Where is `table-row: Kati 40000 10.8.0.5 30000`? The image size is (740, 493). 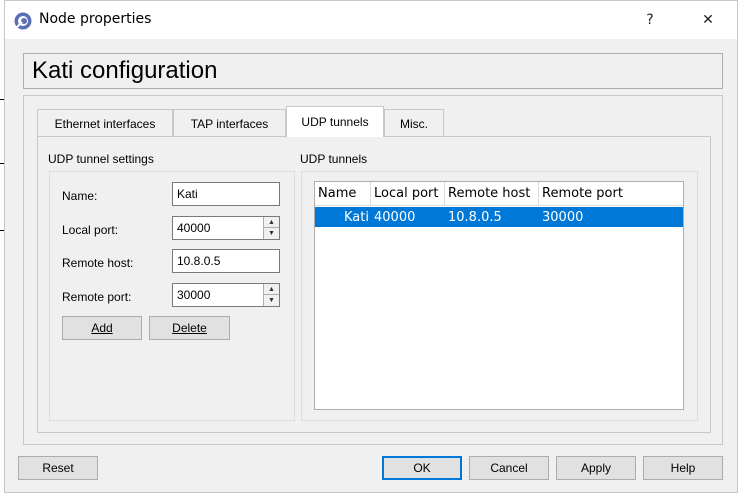
table-row: Kati 40000 10.8.0.5 30000 is located at coordinates (499, 217).